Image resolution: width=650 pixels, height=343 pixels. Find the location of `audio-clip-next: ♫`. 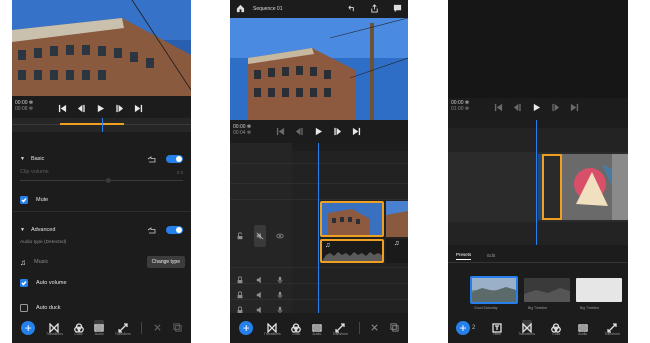

audio-clip-next: ♫ is located at coordinates (397, 251).